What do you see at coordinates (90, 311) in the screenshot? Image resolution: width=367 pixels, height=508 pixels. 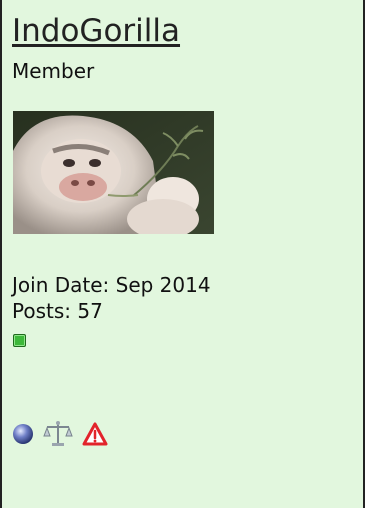 I see `posts-value: 57` at bounding box center [90, 311].